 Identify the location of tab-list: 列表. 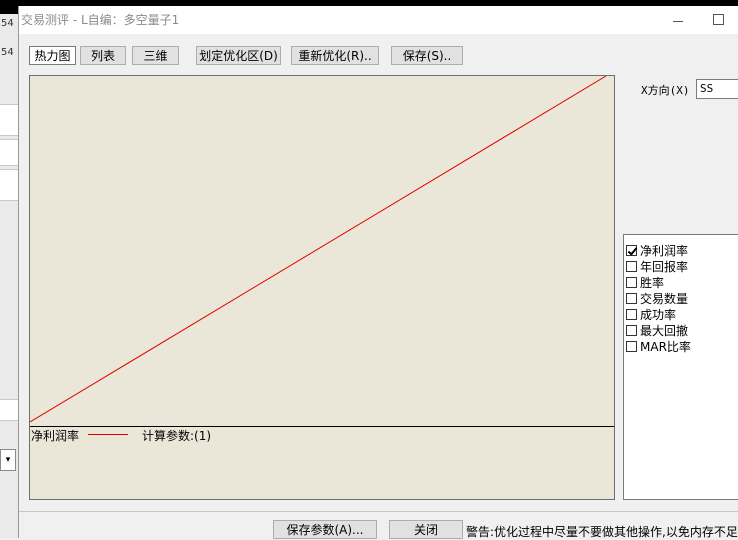
(103, 55).